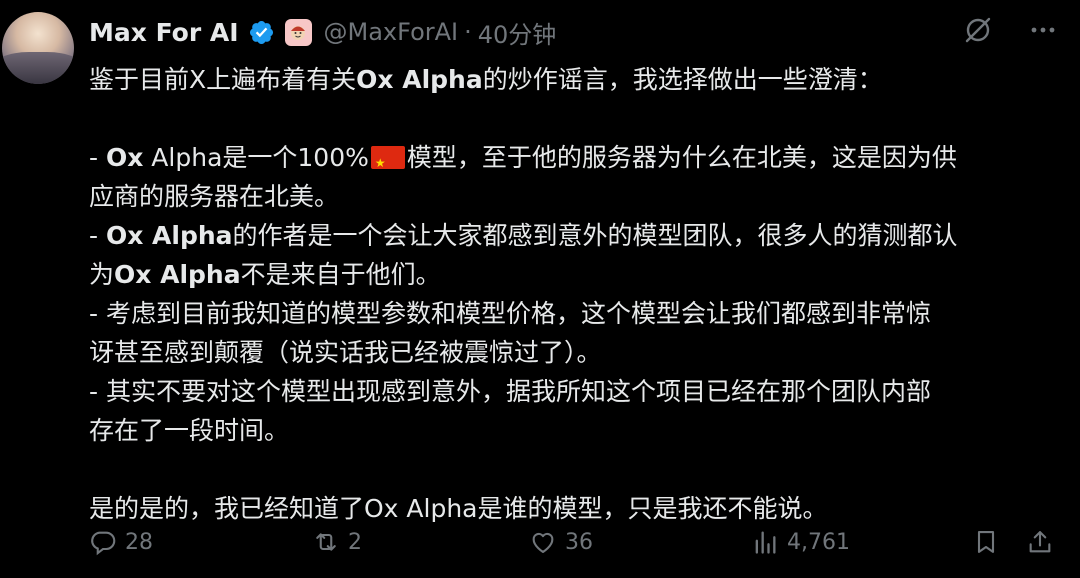  Describe the element at coordinates (579, 542) in the screenshot. I see `like-count: 36` at that location.